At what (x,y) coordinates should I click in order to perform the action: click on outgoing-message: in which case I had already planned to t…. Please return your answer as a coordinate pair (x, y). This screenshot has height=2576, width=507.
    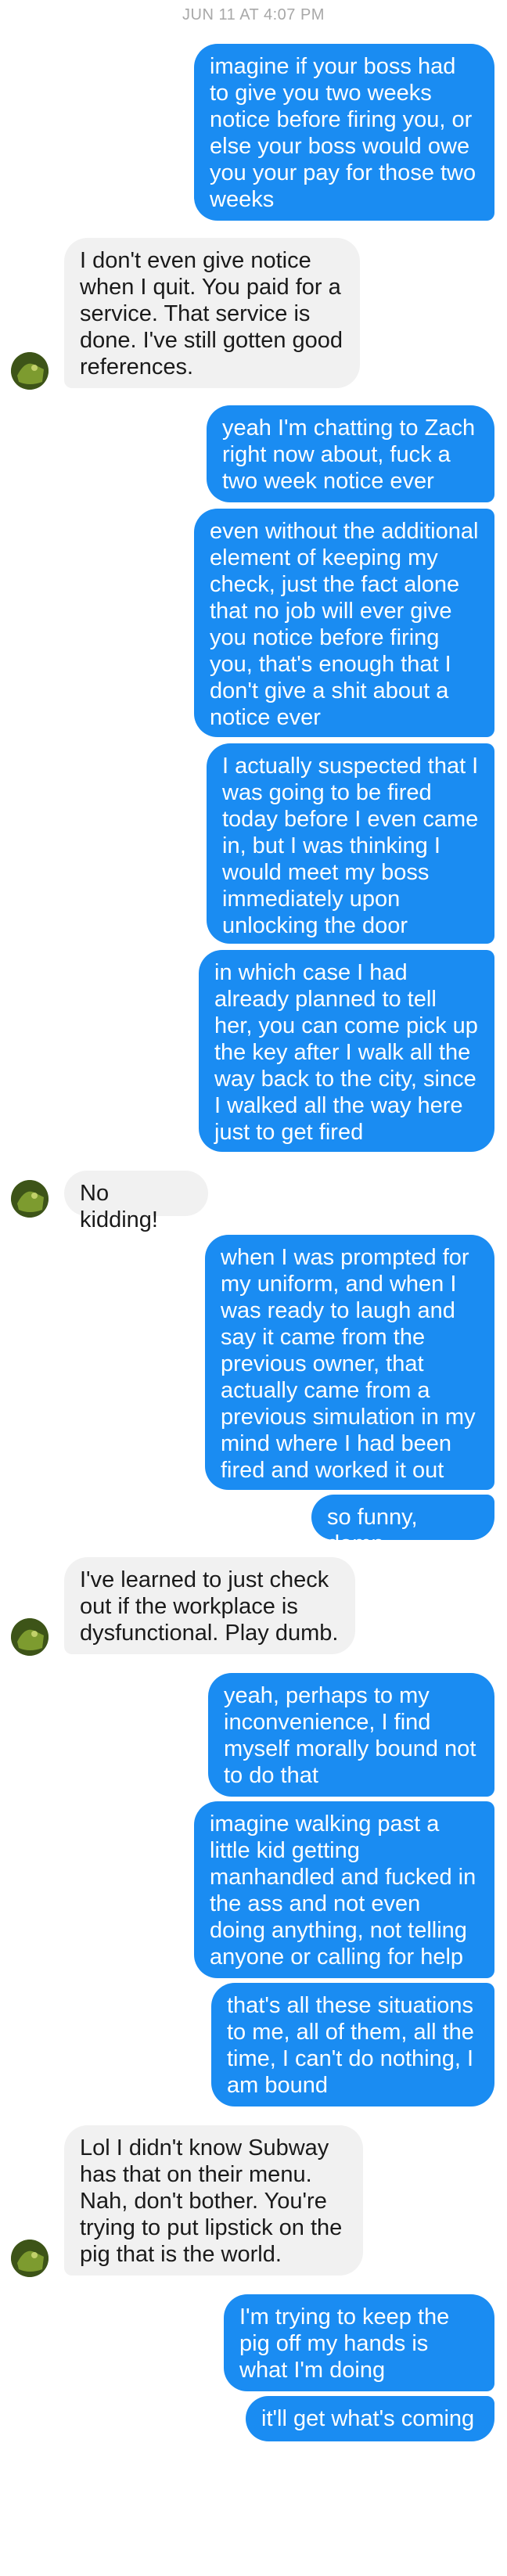
    Looking at the image, I should click on (346, 1051).